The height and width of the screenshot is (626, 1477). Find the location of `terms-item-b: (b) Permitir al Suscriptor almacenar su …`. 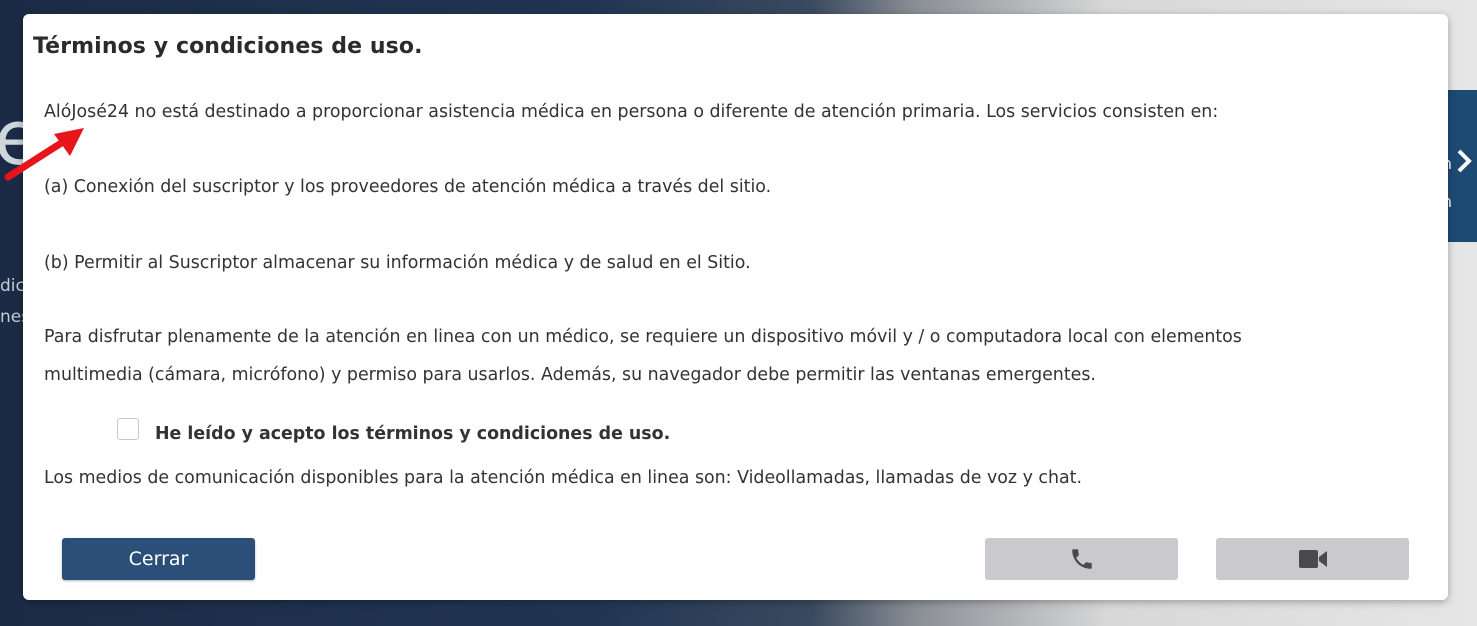

terms-item-b: (b) Permitir al Suscriptor almacenar su … is located at coordinates (397, 263).